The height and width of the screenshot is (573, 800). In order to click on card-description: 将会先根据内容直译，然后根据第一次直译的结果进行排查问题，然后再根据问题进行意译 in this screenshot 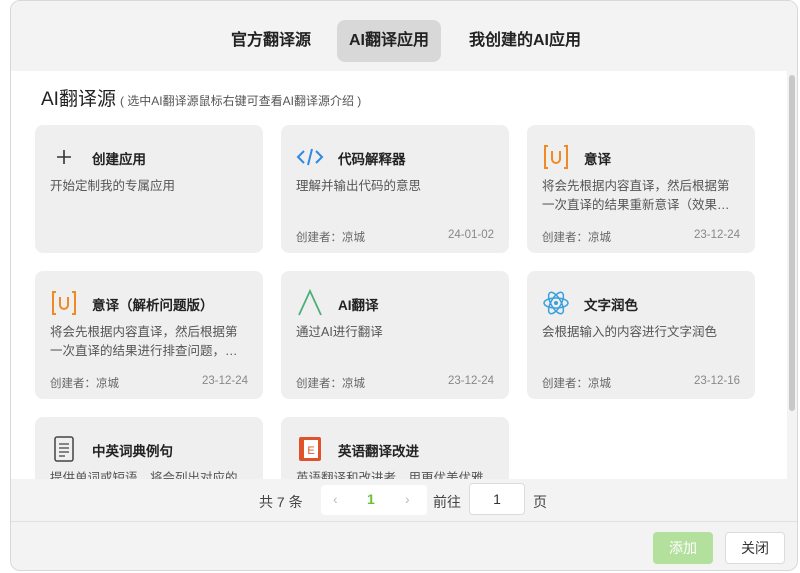, I will do `click(144, 341)`.